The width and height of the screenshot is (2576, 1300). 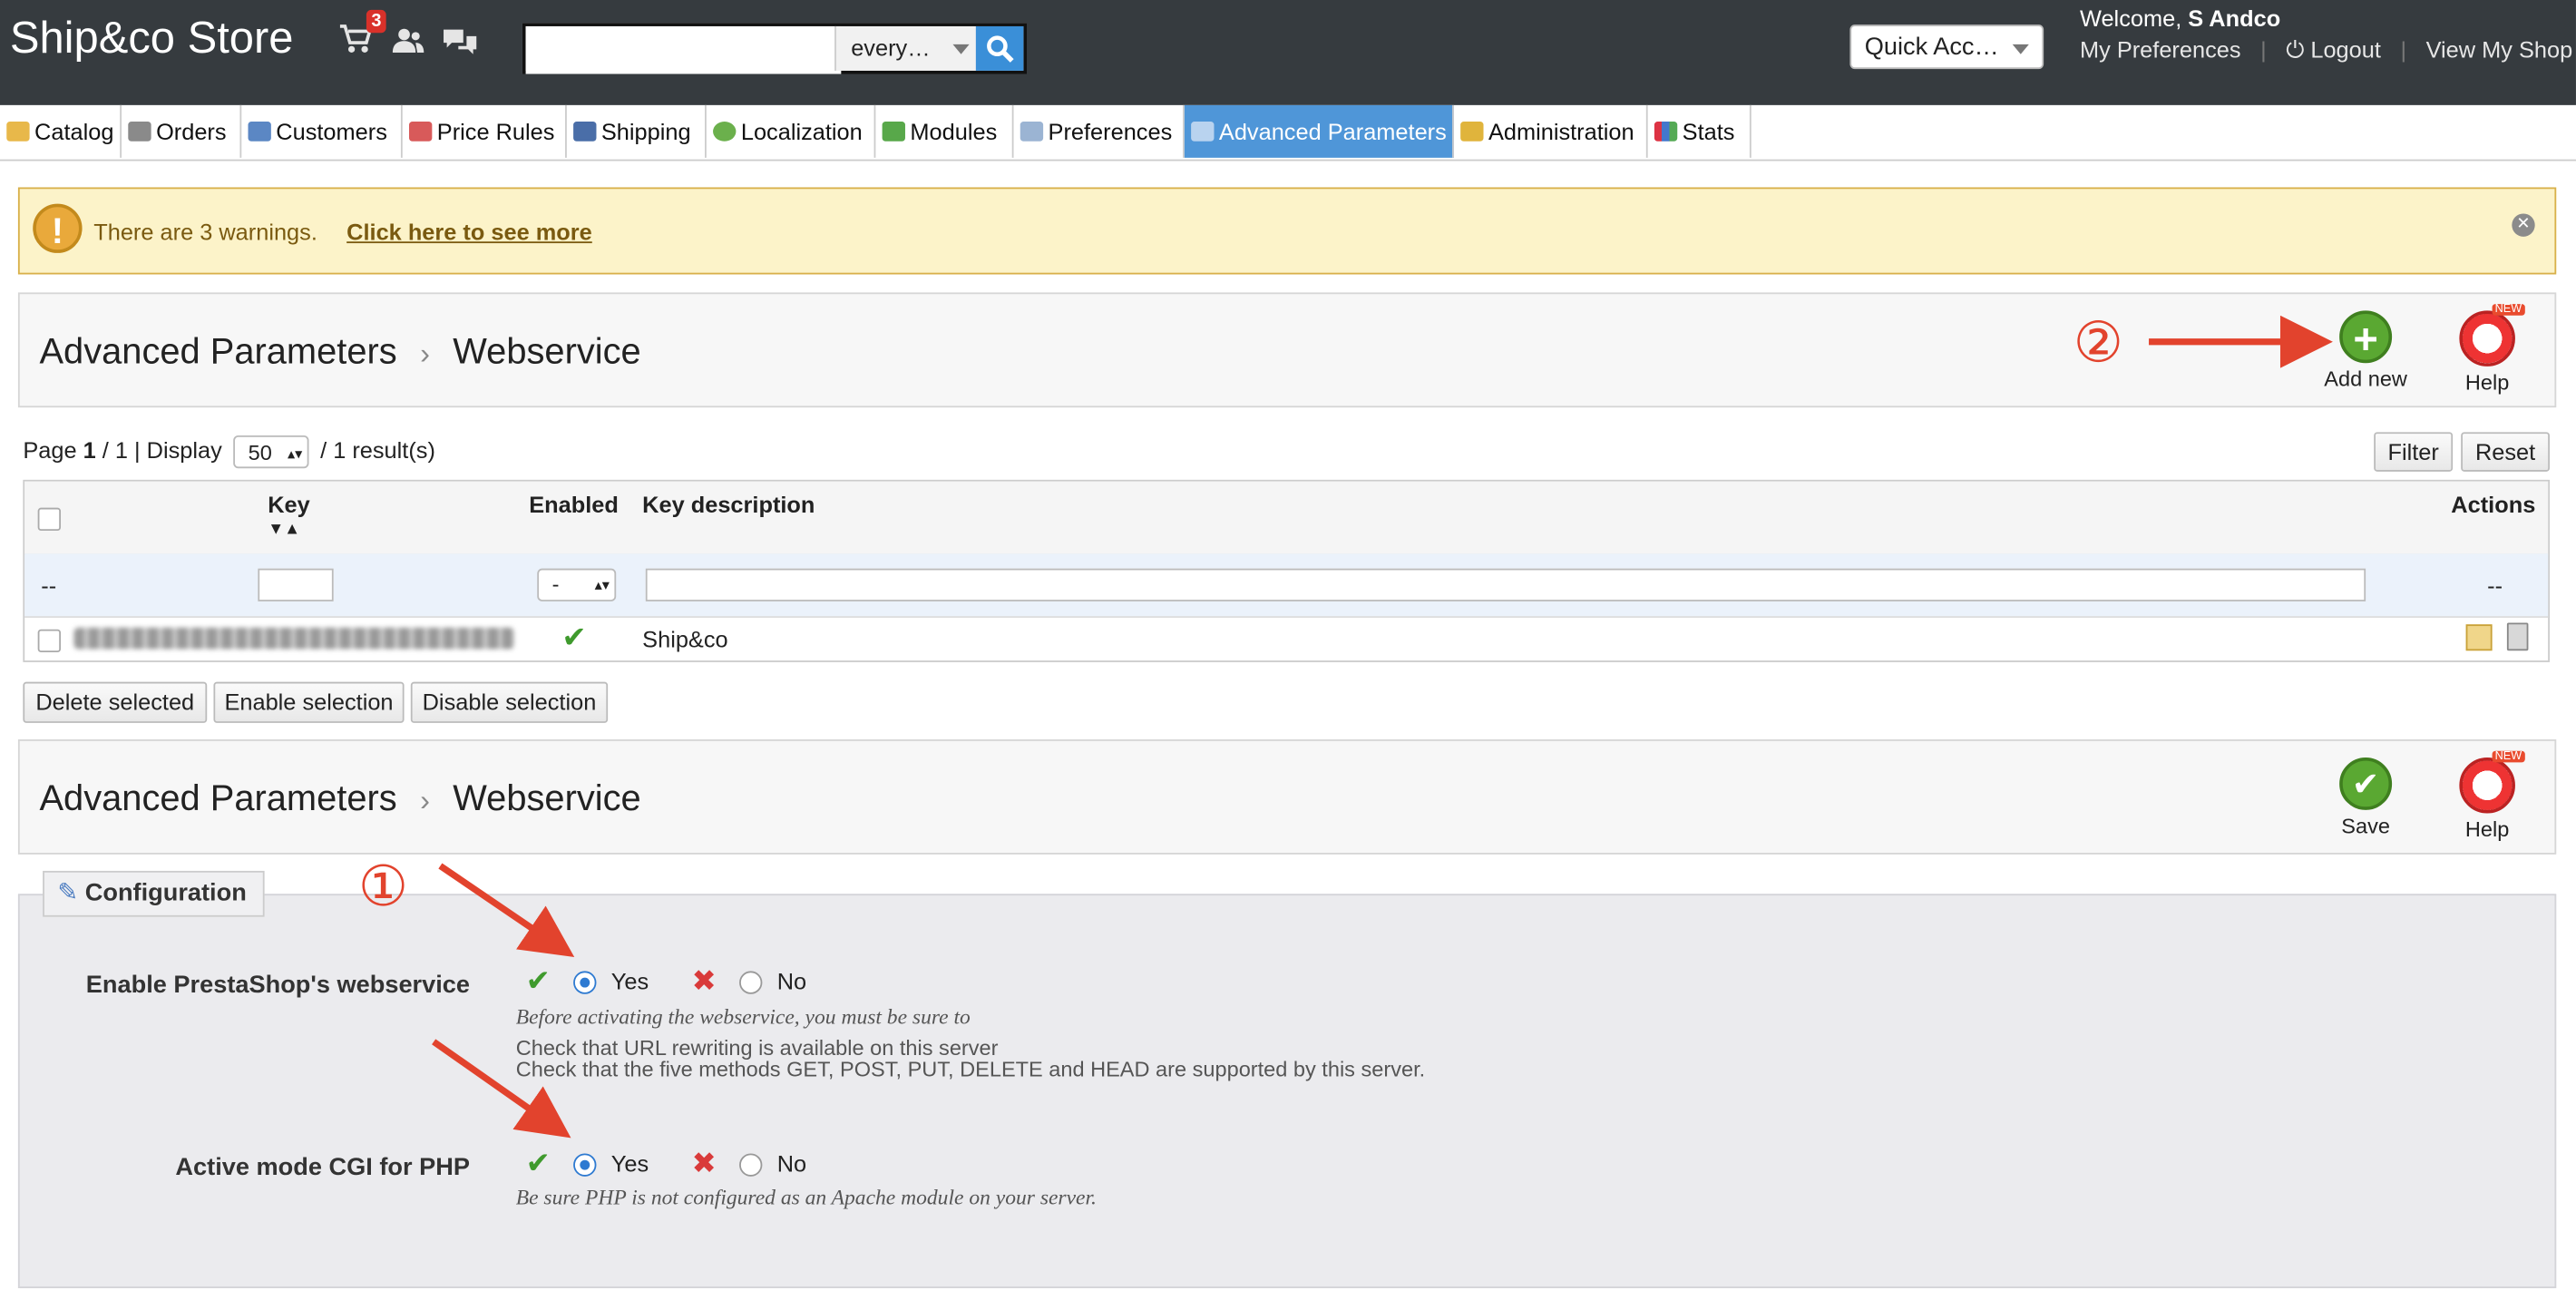 What do you see at coordinates (555, 584) in the screenshot?
I see `enabled-filter-value: -` at bounding box center [555, 584].